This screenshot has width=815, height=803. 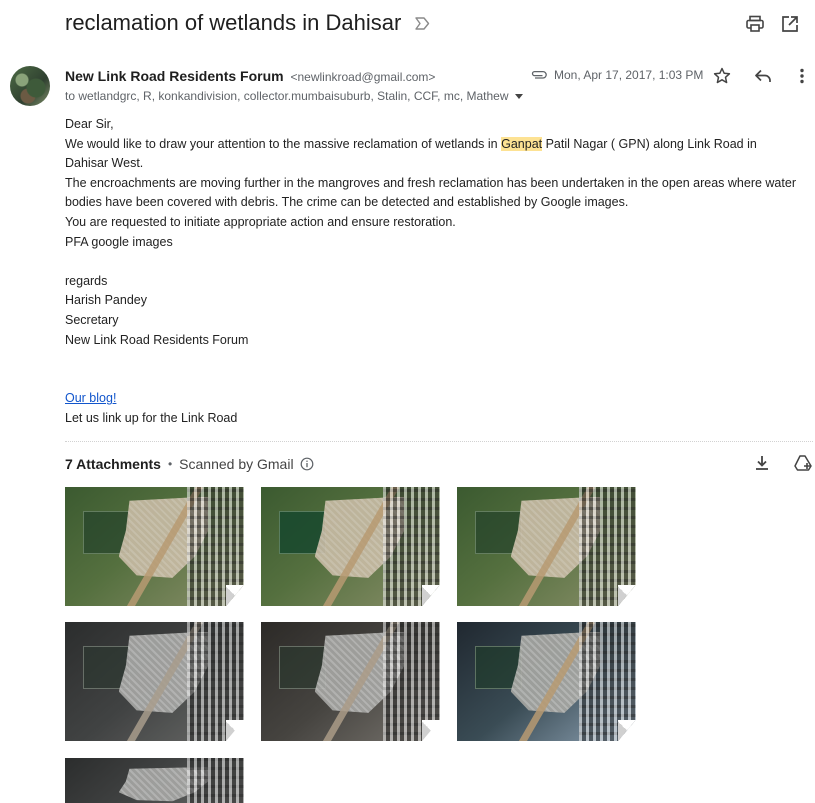 I want to click on chevron-down-icon, so click(x=518, y=96).